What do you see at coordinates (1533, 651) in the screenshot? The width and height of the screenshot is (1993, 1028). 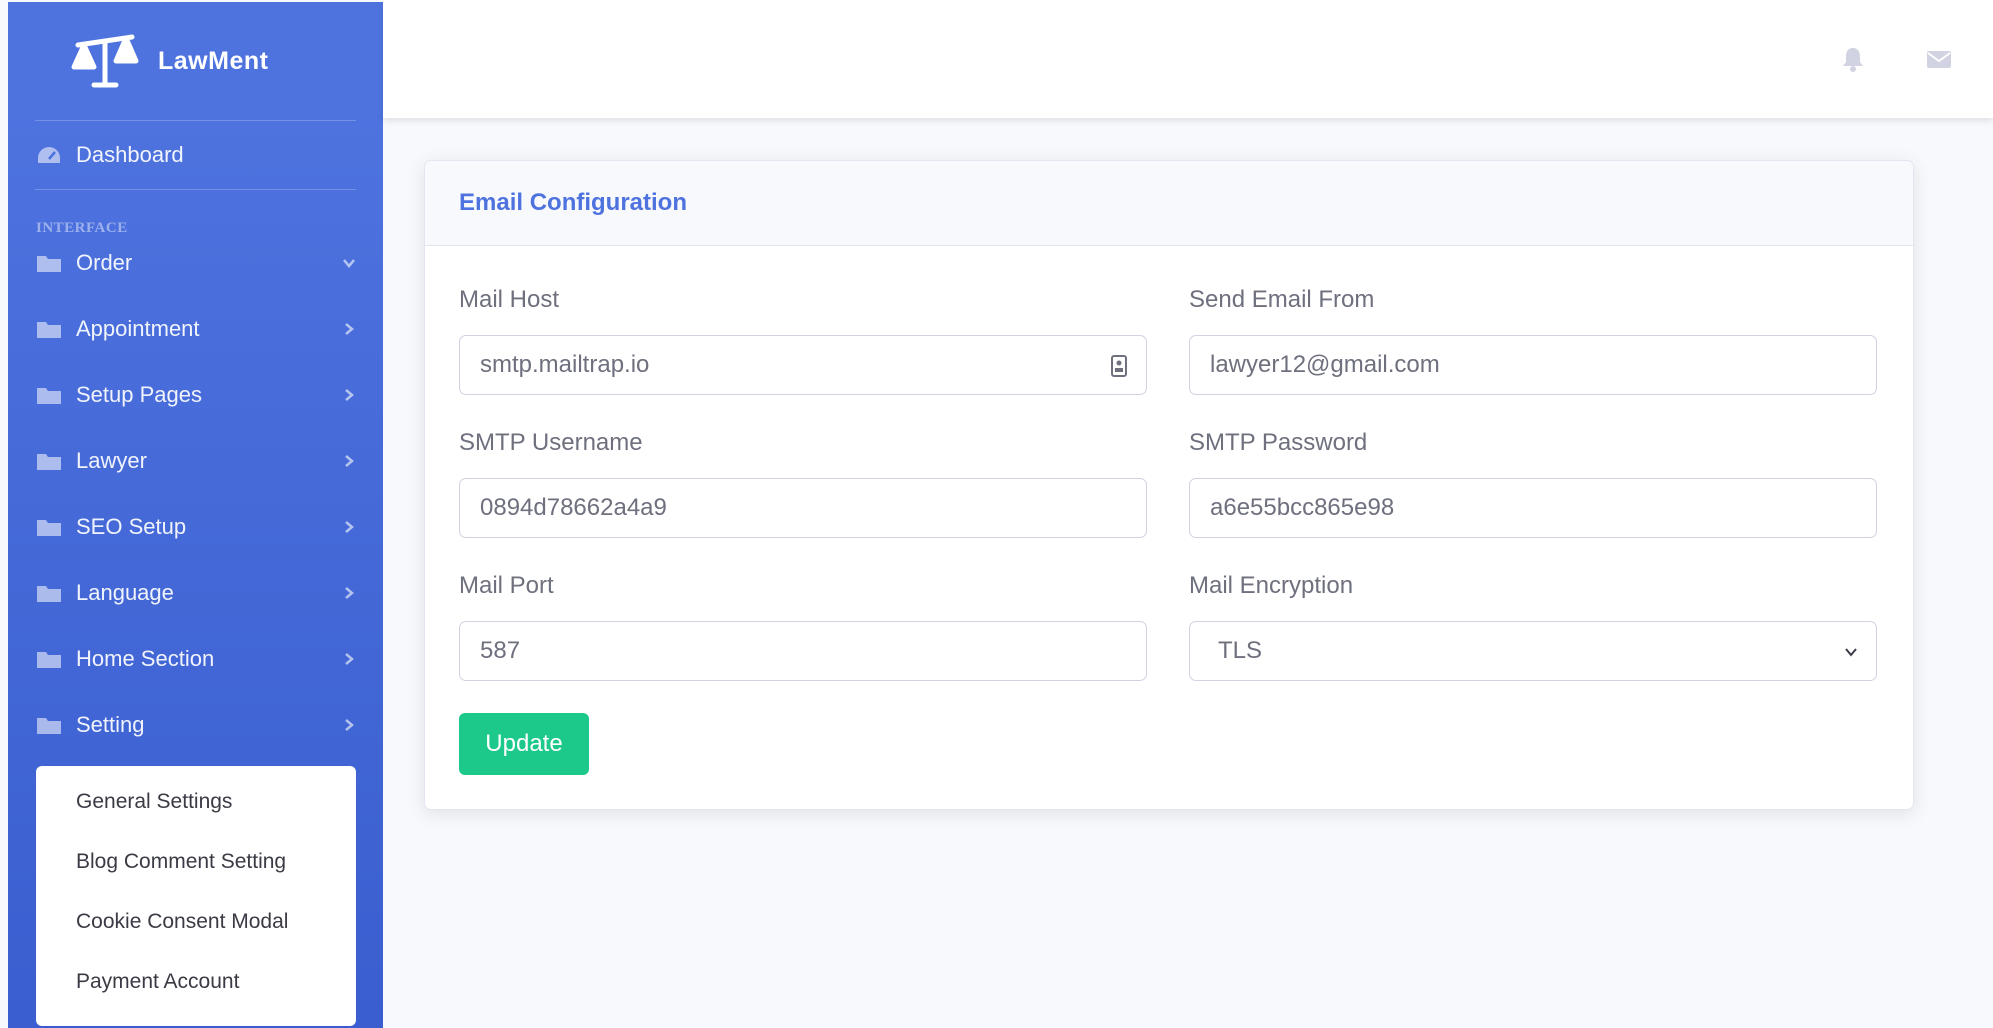 I see `mail-encryption-select: TLS` at bounding box center [1533, 651].